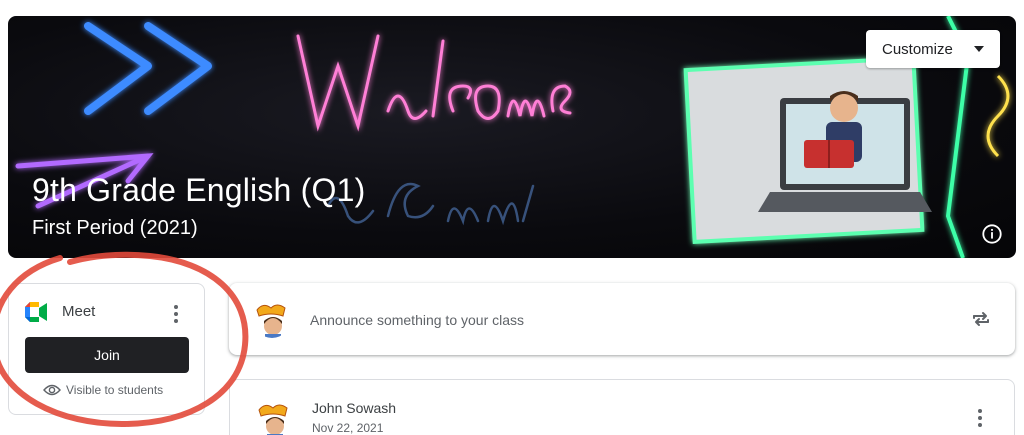 This screenshot has height=435, width=1024. Describe the element at coordinates (622, 319) in the screenshot. I see `announce-box: Announce something to your class` at that location.